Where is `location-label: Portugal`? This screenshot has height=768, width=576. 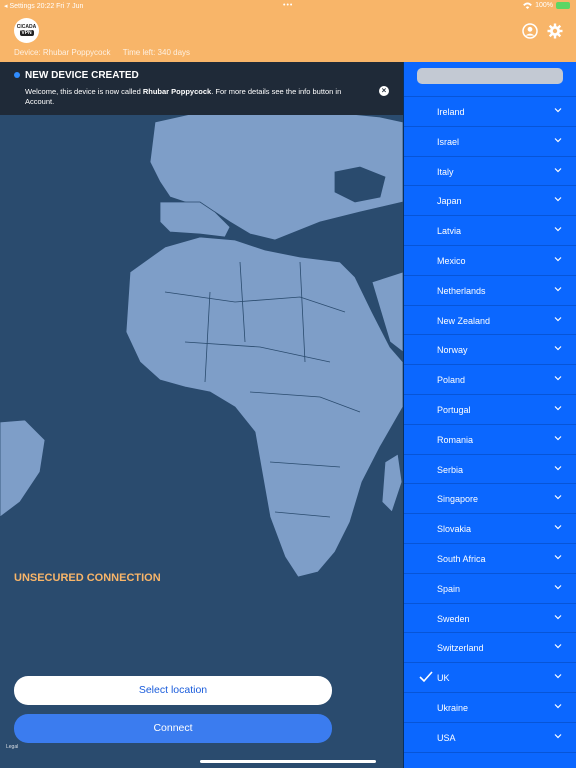
location-label: Portugal is located at coordinates (454, 409).